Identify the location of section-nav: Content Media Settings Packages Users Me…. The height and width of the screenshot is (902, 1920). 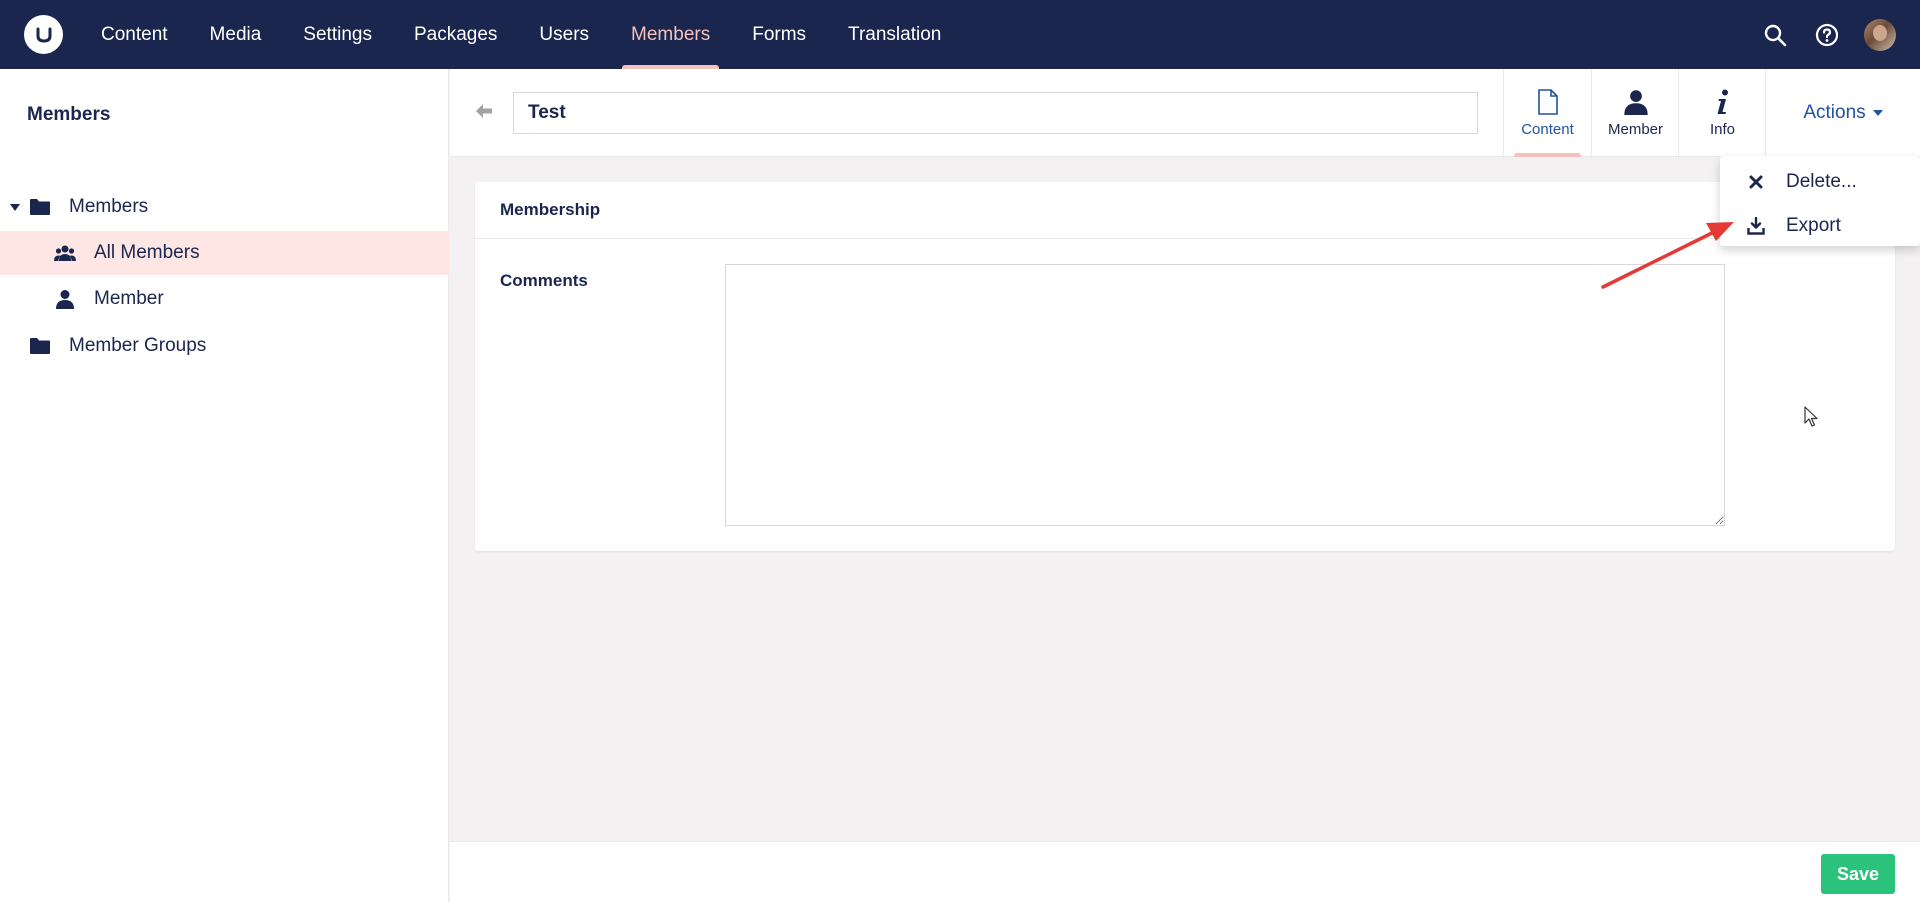
(521, 34).